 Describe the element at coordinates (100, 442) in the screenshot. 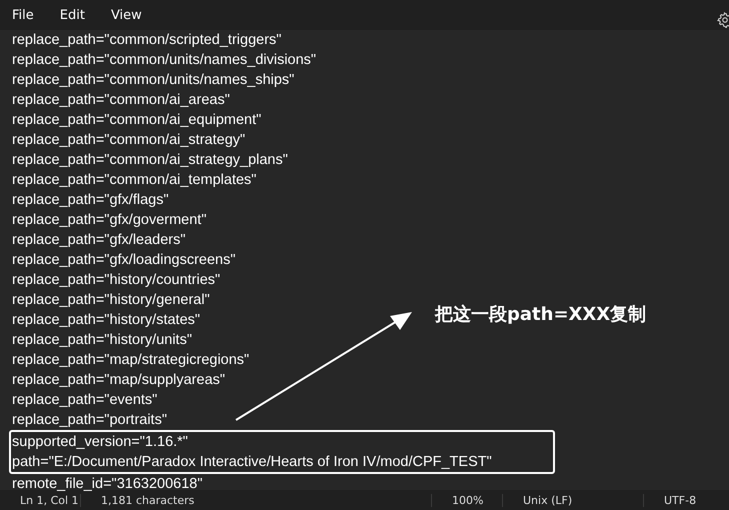

I see `code-line: supported_version="1.16.*"` at that location.